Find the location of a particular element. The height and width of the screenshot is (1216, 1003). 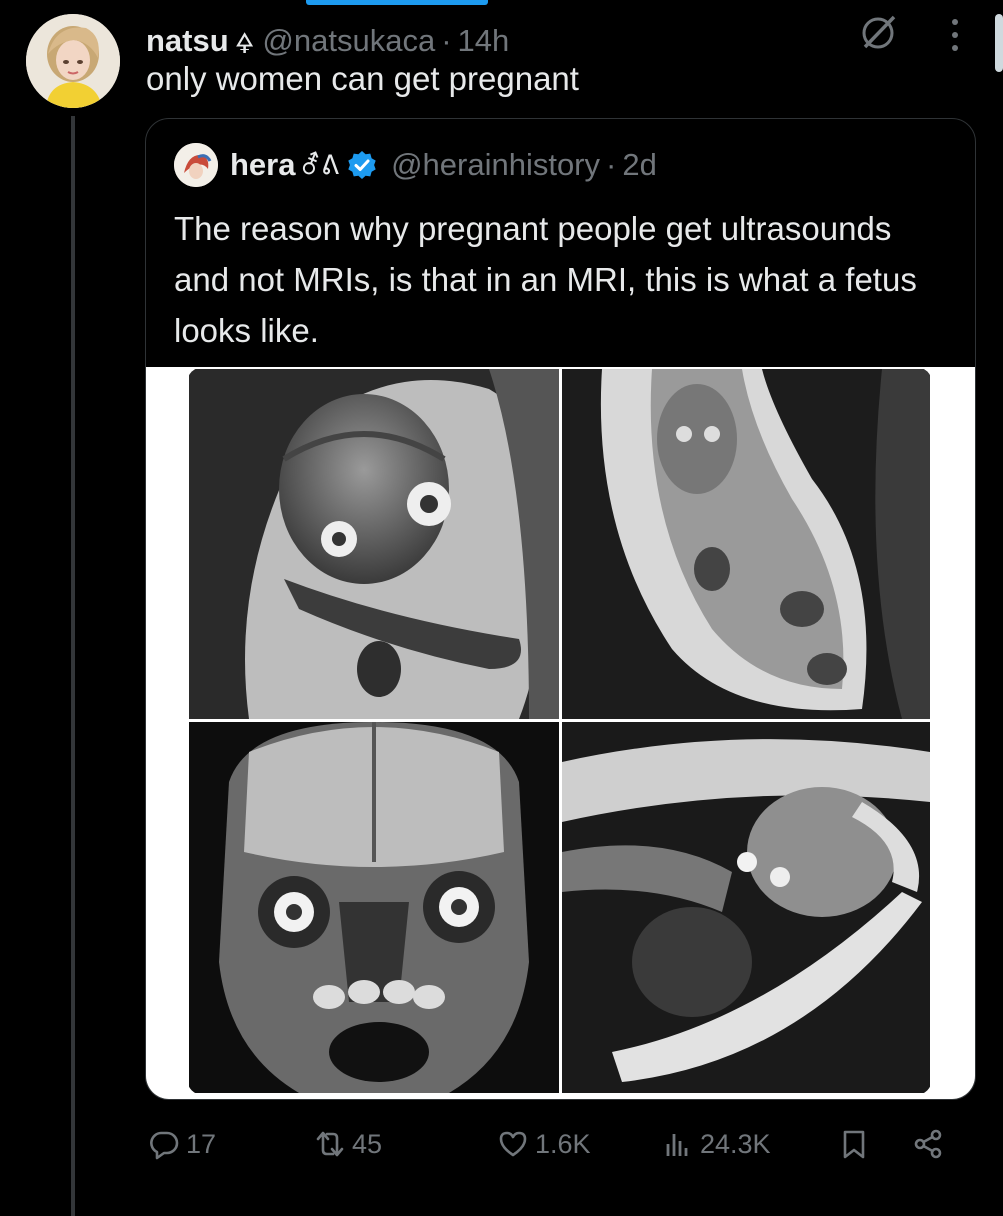

share-button is located at coordinates (931, 1144).